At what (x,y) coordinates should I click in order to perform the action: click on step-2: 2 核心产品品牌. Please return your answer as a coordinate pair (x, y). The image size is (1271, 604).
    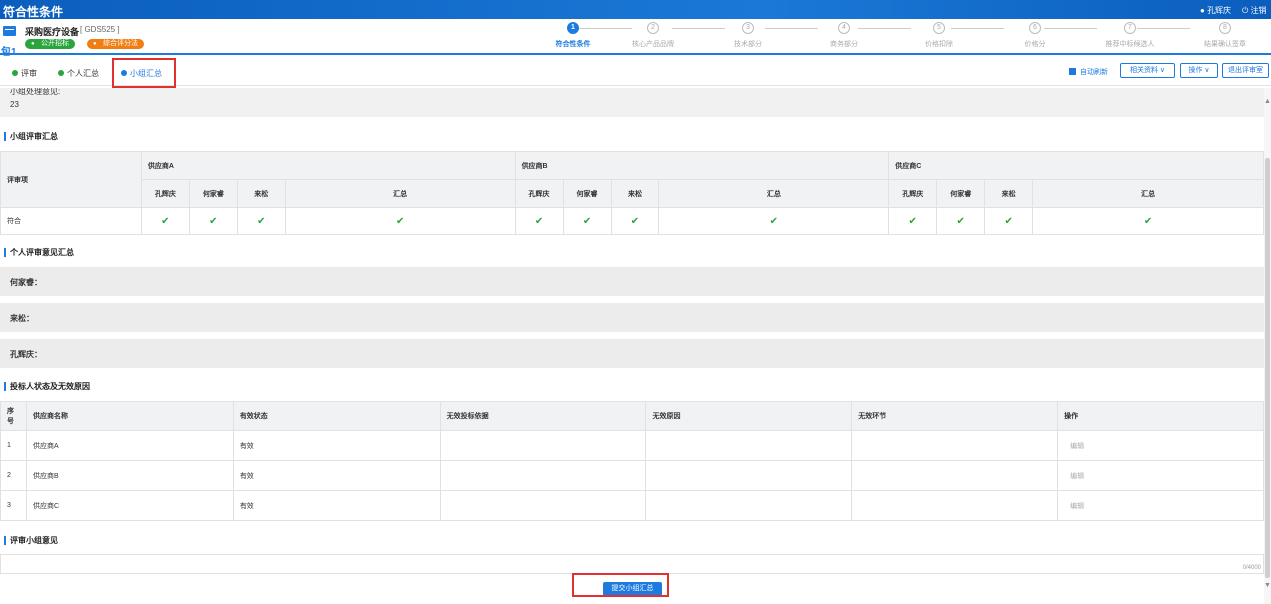
    Looking at the image, I should click on (653, 35).